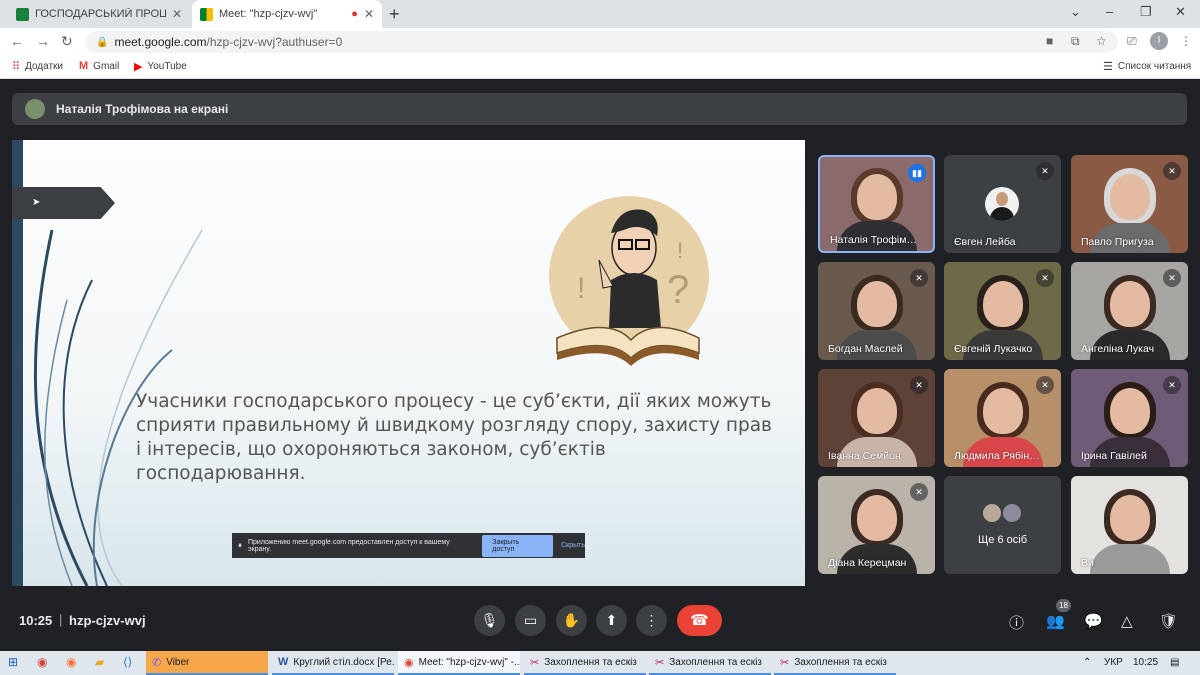 Image resolution: width=1200 pixels, height=675 pixels. What do you see at coordinates (530, 620) in the screenshot?
I see `camera-button: ▭` at bounding box center [530, 620].